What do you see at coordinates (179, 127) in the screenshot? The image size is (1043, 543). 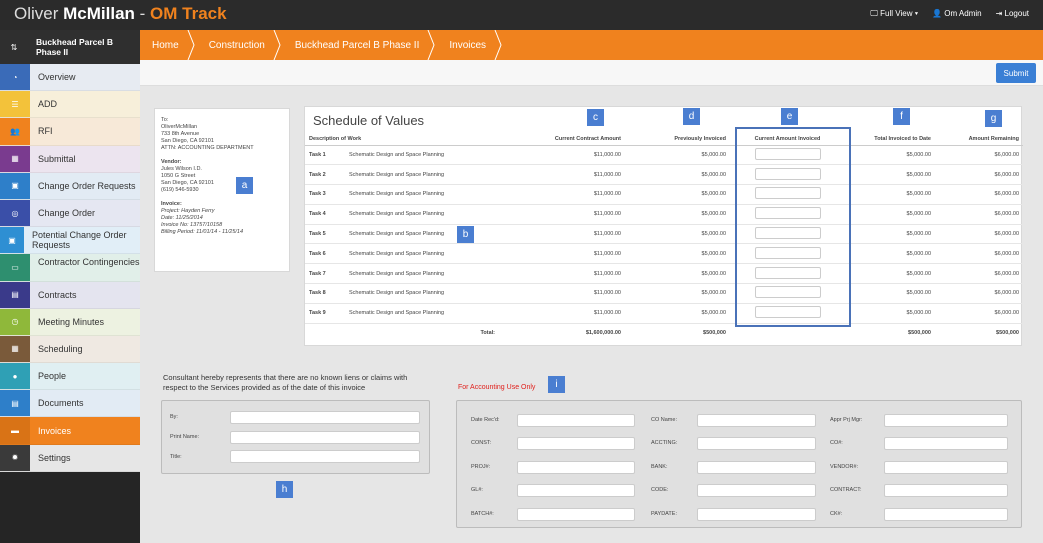 I see `to-line: OliverMcMillan` at bounding box center [179, 127].